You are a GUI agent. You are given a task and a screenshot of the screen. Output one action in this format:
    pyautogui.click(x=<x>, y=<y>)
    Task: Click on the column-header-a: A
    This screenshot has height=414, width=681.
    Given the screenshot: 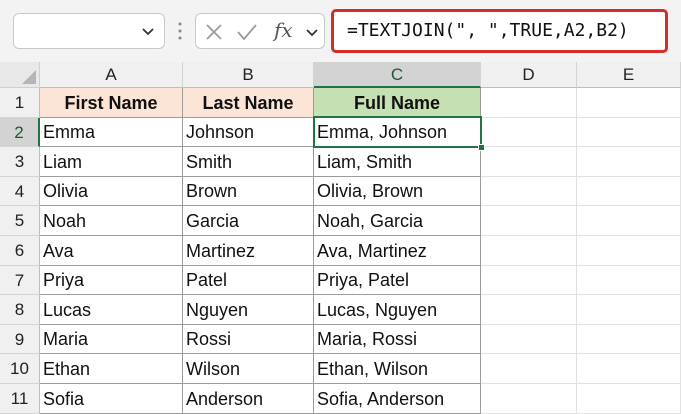 What is the action you would take?
    pyautogui.click(x=111, y=75)
    